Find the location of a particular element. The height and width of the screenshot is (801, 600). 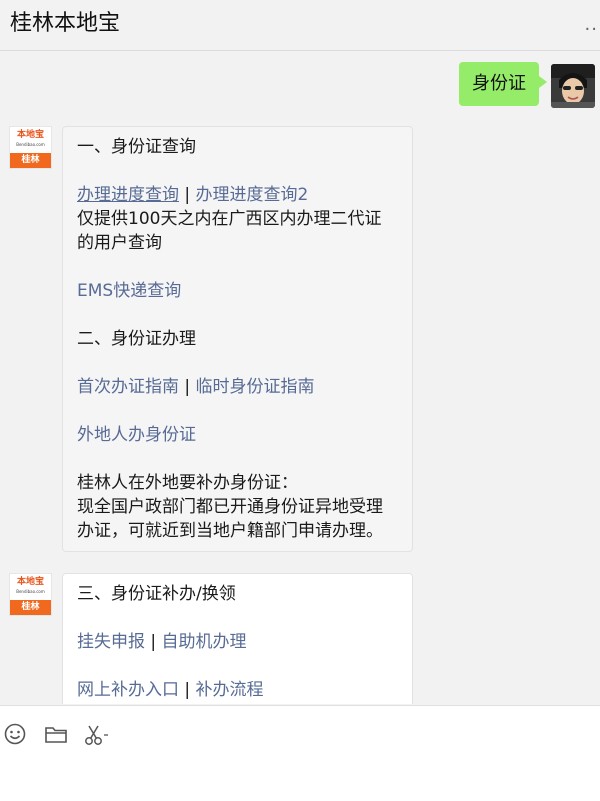

scissors-icon is located at coordinates (96, 735).